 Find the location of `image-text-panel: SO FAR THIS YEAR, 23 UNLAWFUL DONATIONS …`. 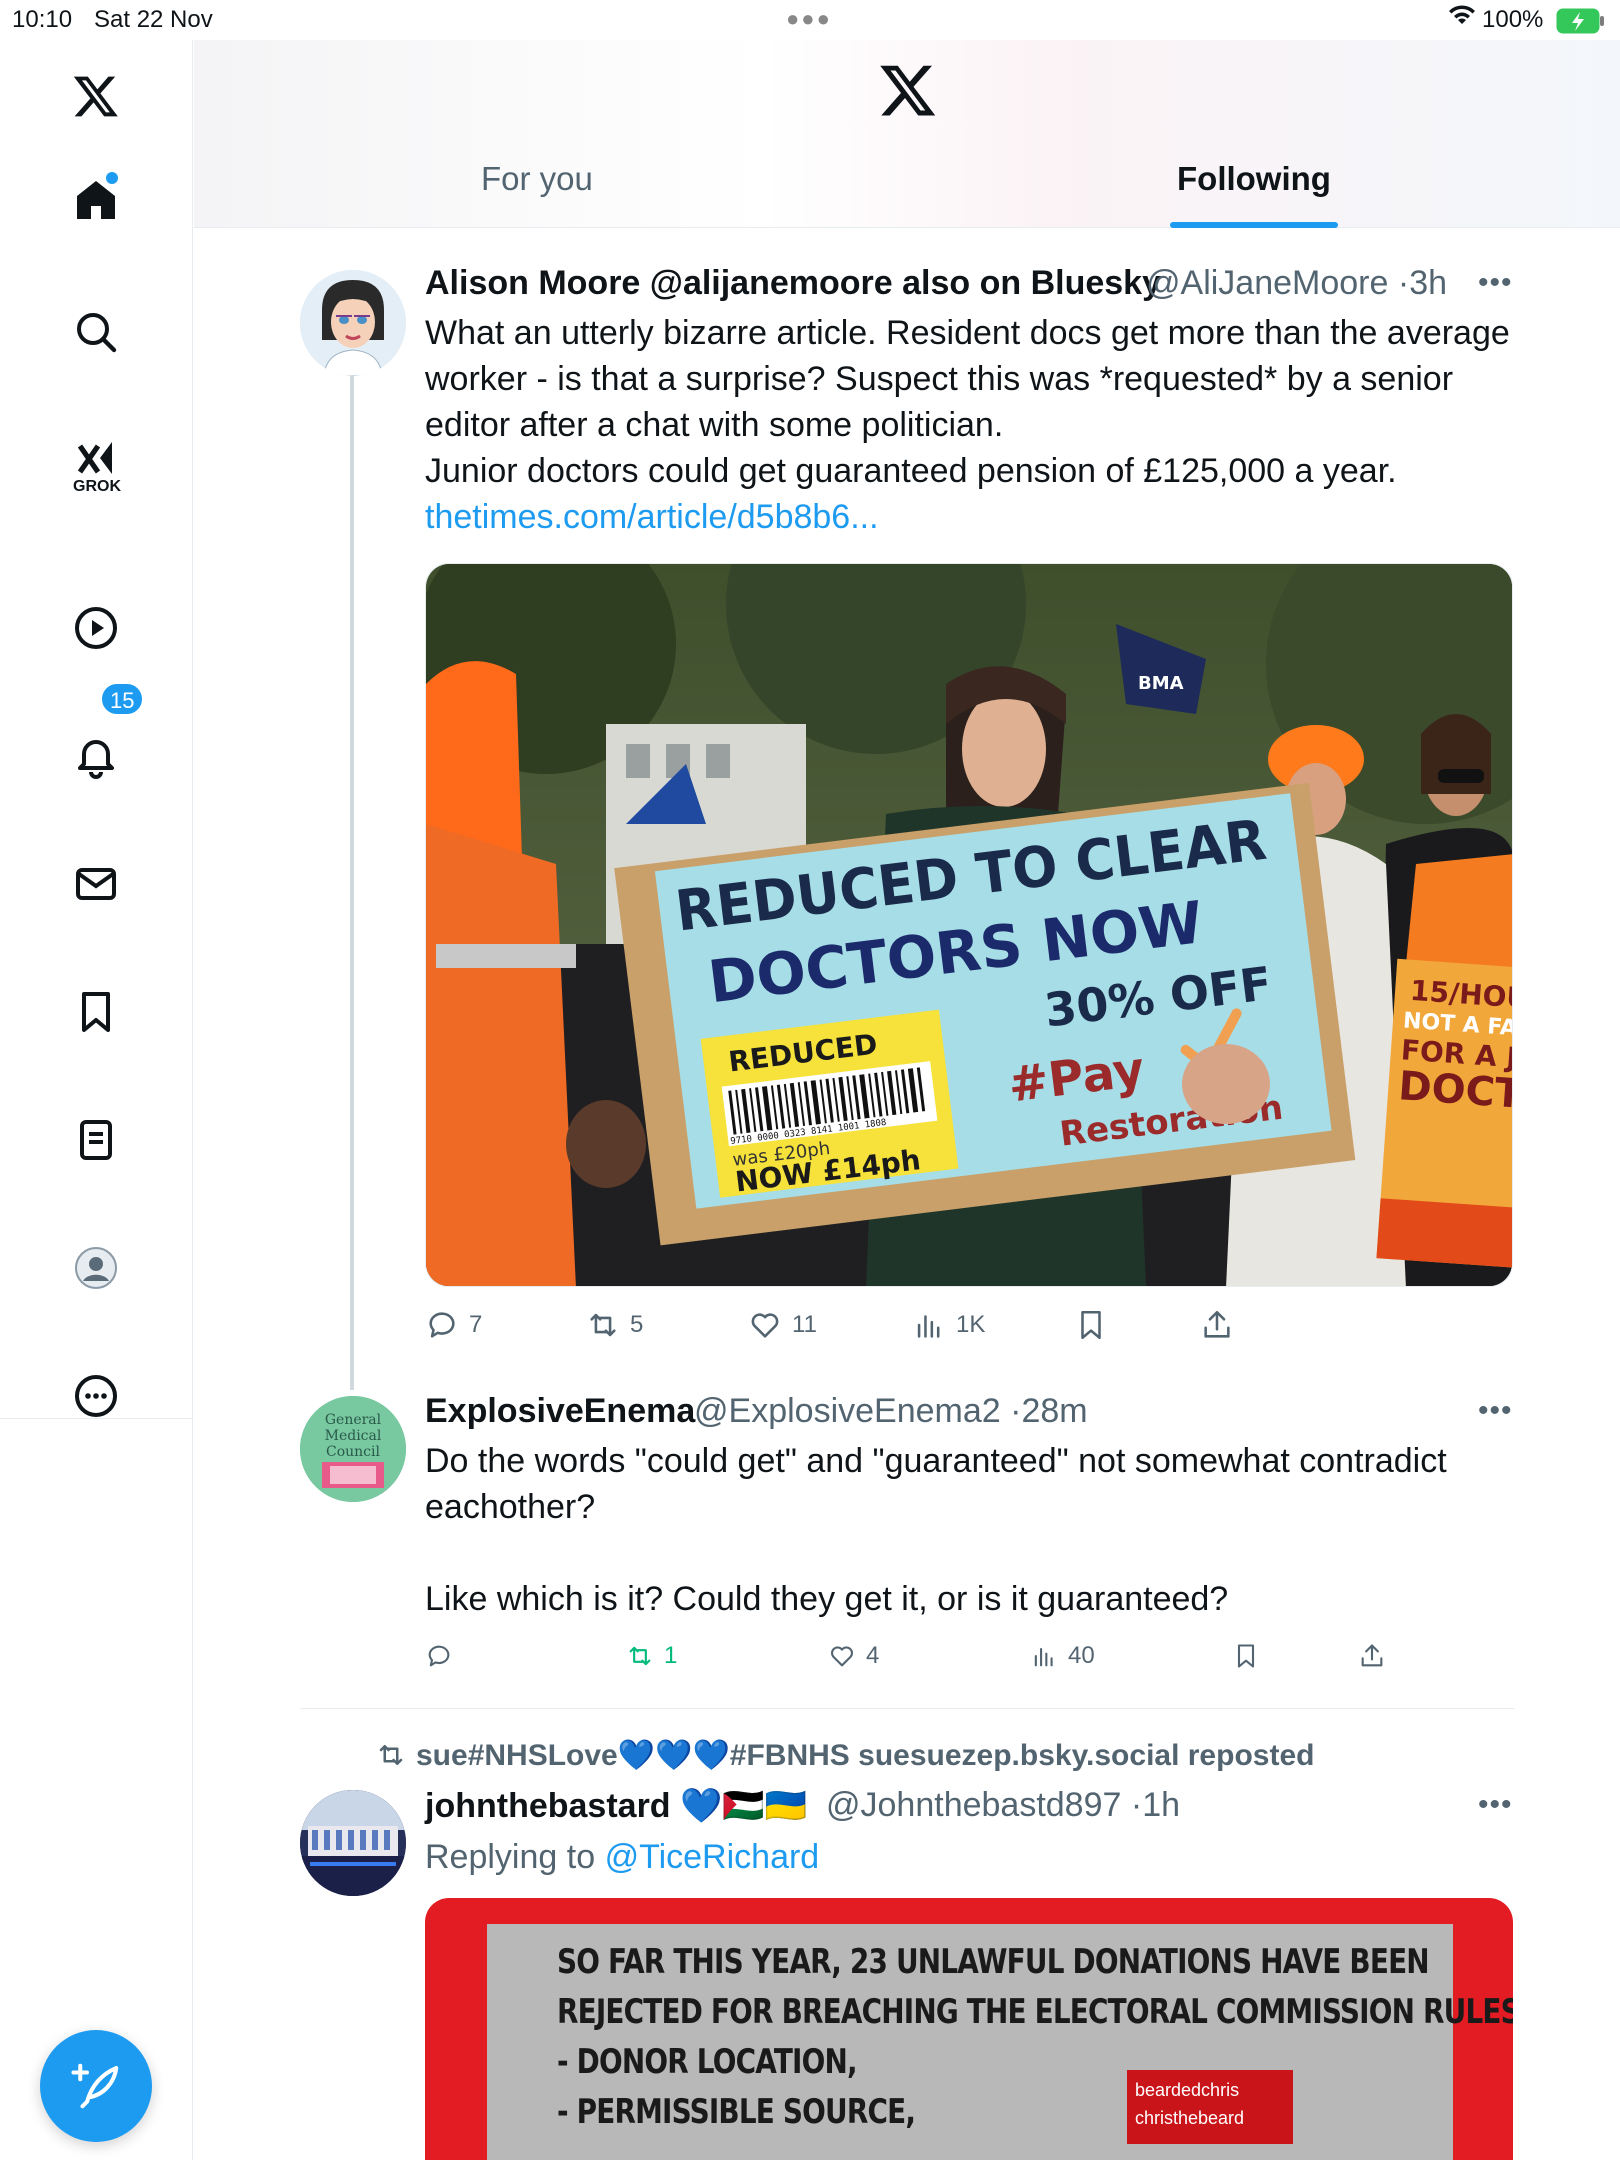

image-text-panel: SO FAR THIS YEAR, 23 UNLAWFUL DONATIONS … is located at coordinates (1000, 2042).